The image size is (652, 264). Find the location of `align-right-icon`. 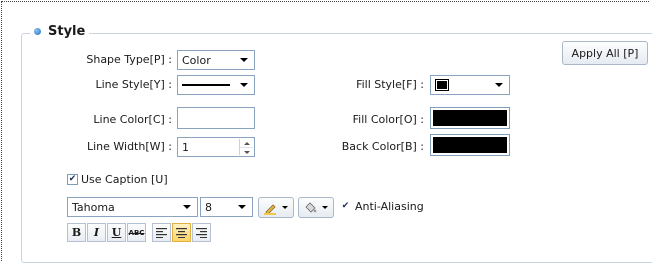

align-right-icon is located at coordinates (201, 233).